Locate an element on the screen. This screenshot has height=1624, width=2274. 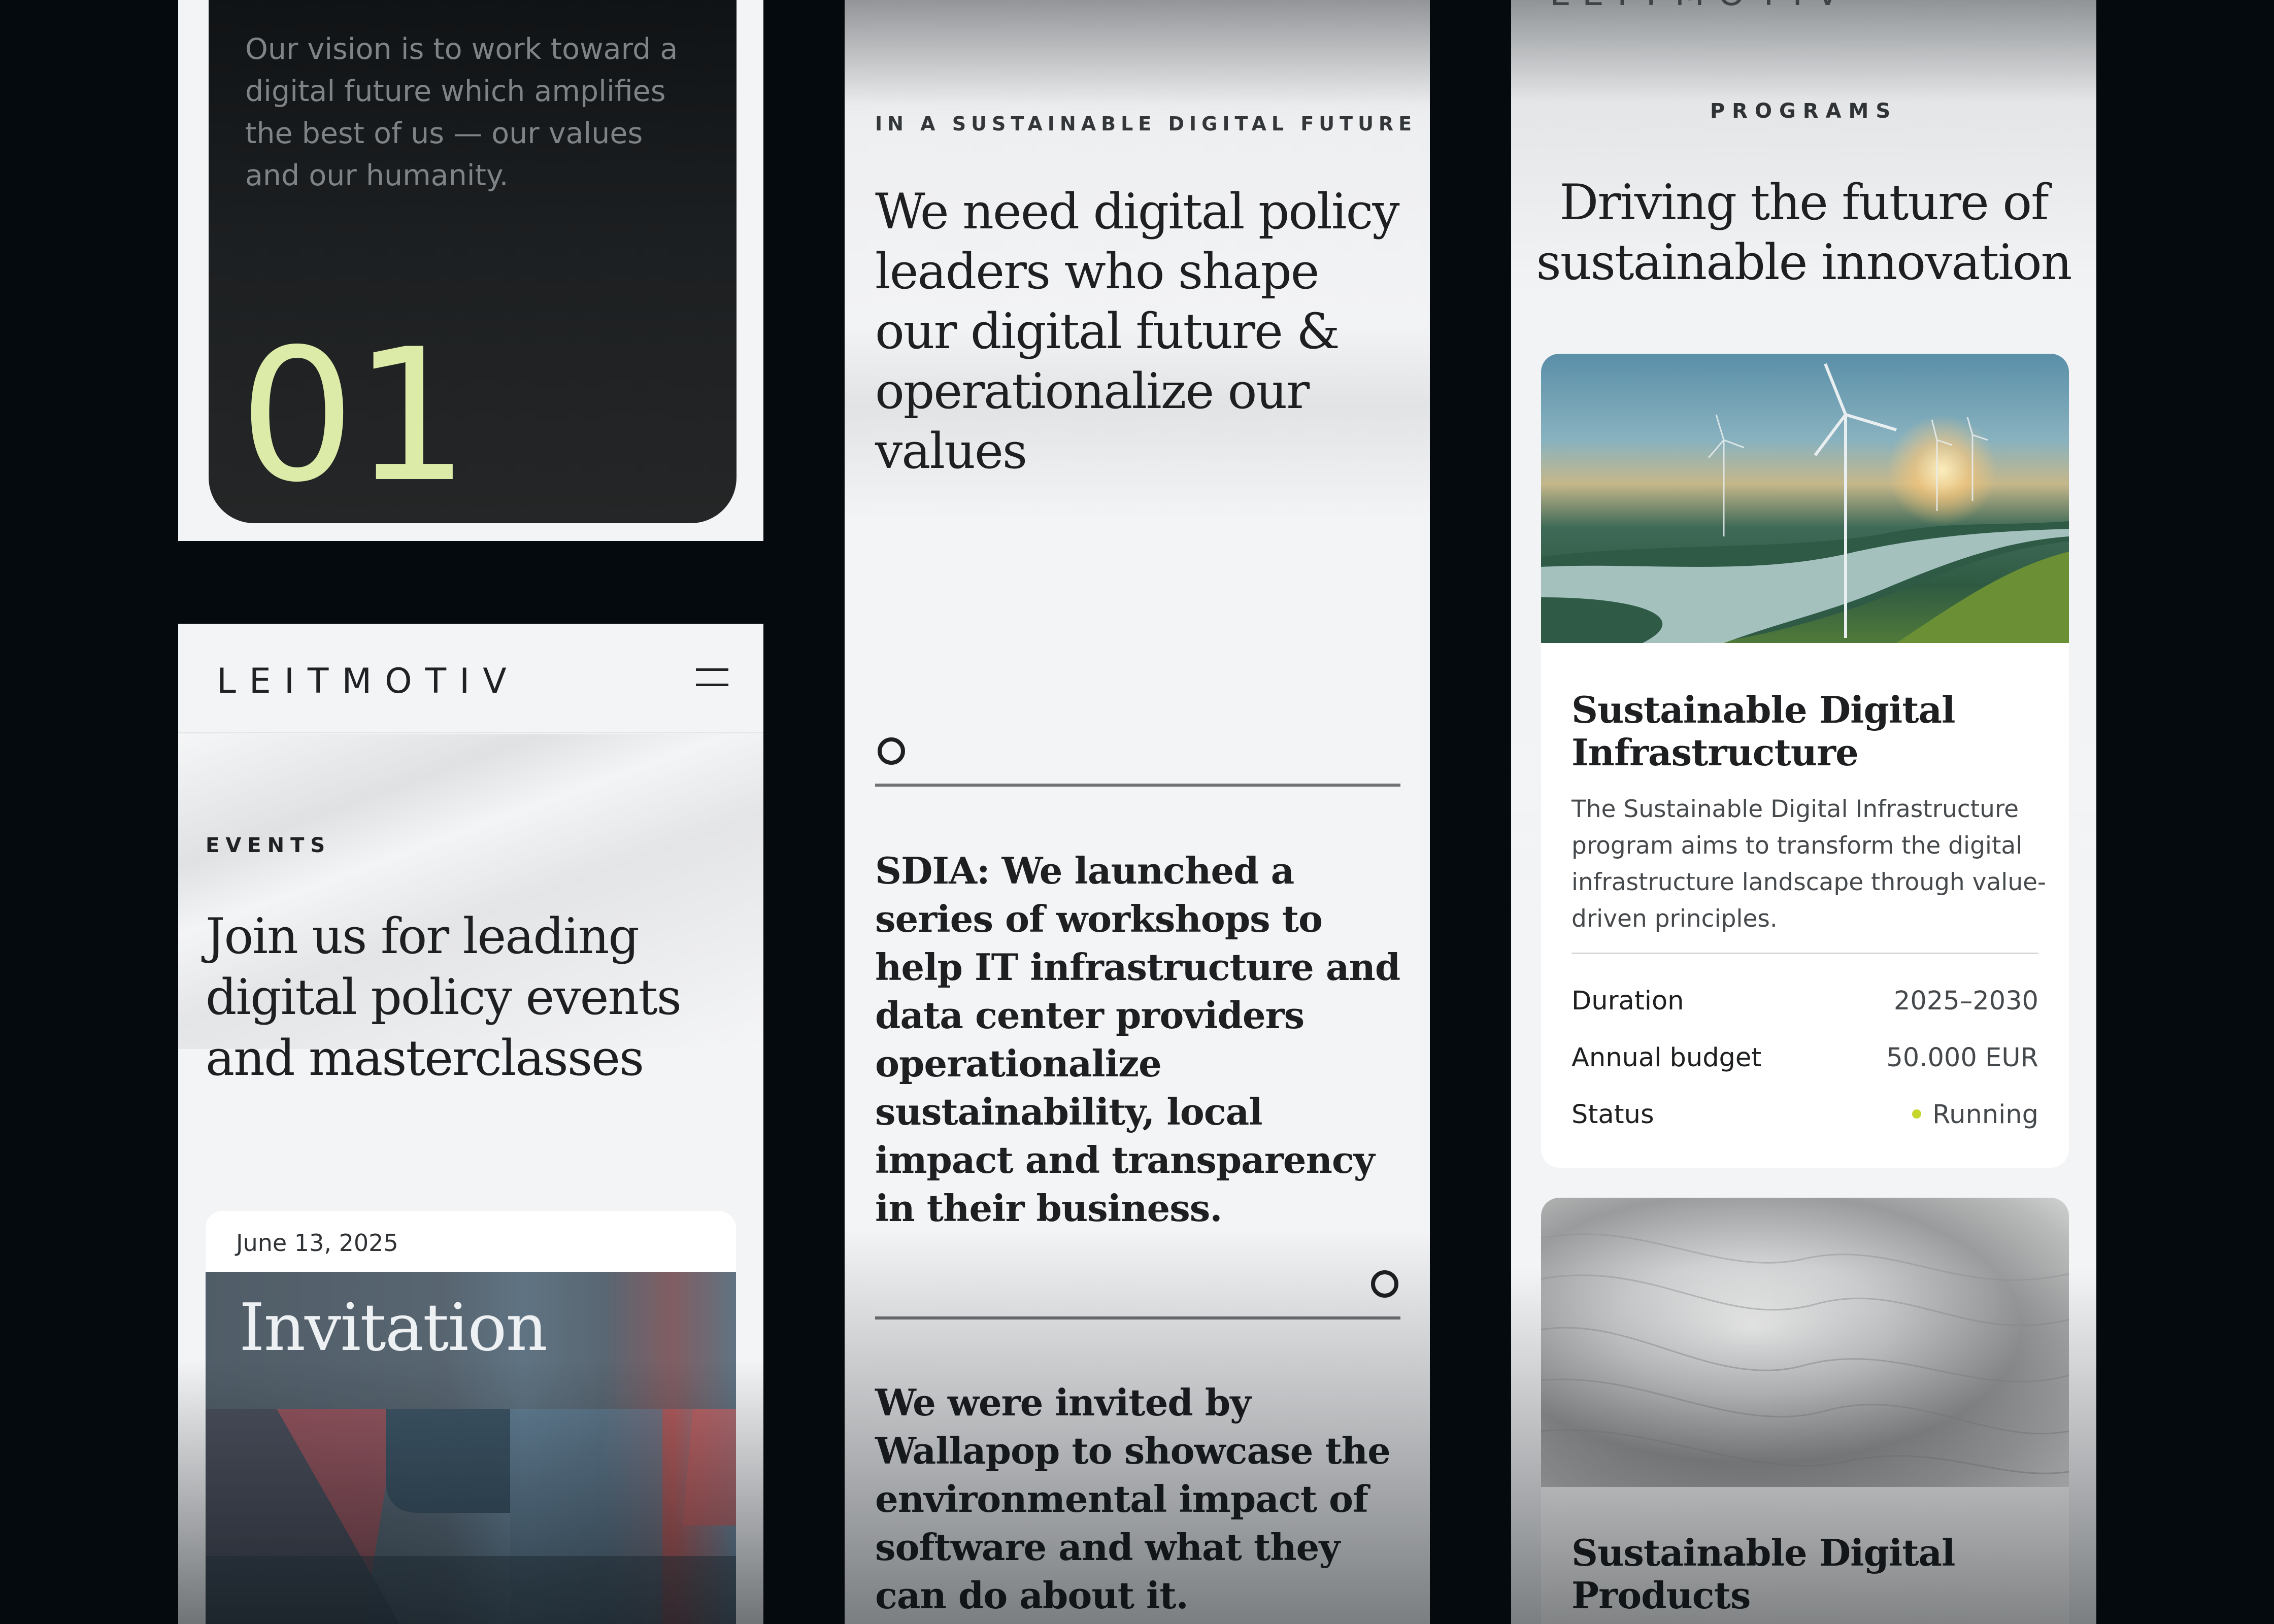
status-dot-icon is located at coordinates (1917, 1114).